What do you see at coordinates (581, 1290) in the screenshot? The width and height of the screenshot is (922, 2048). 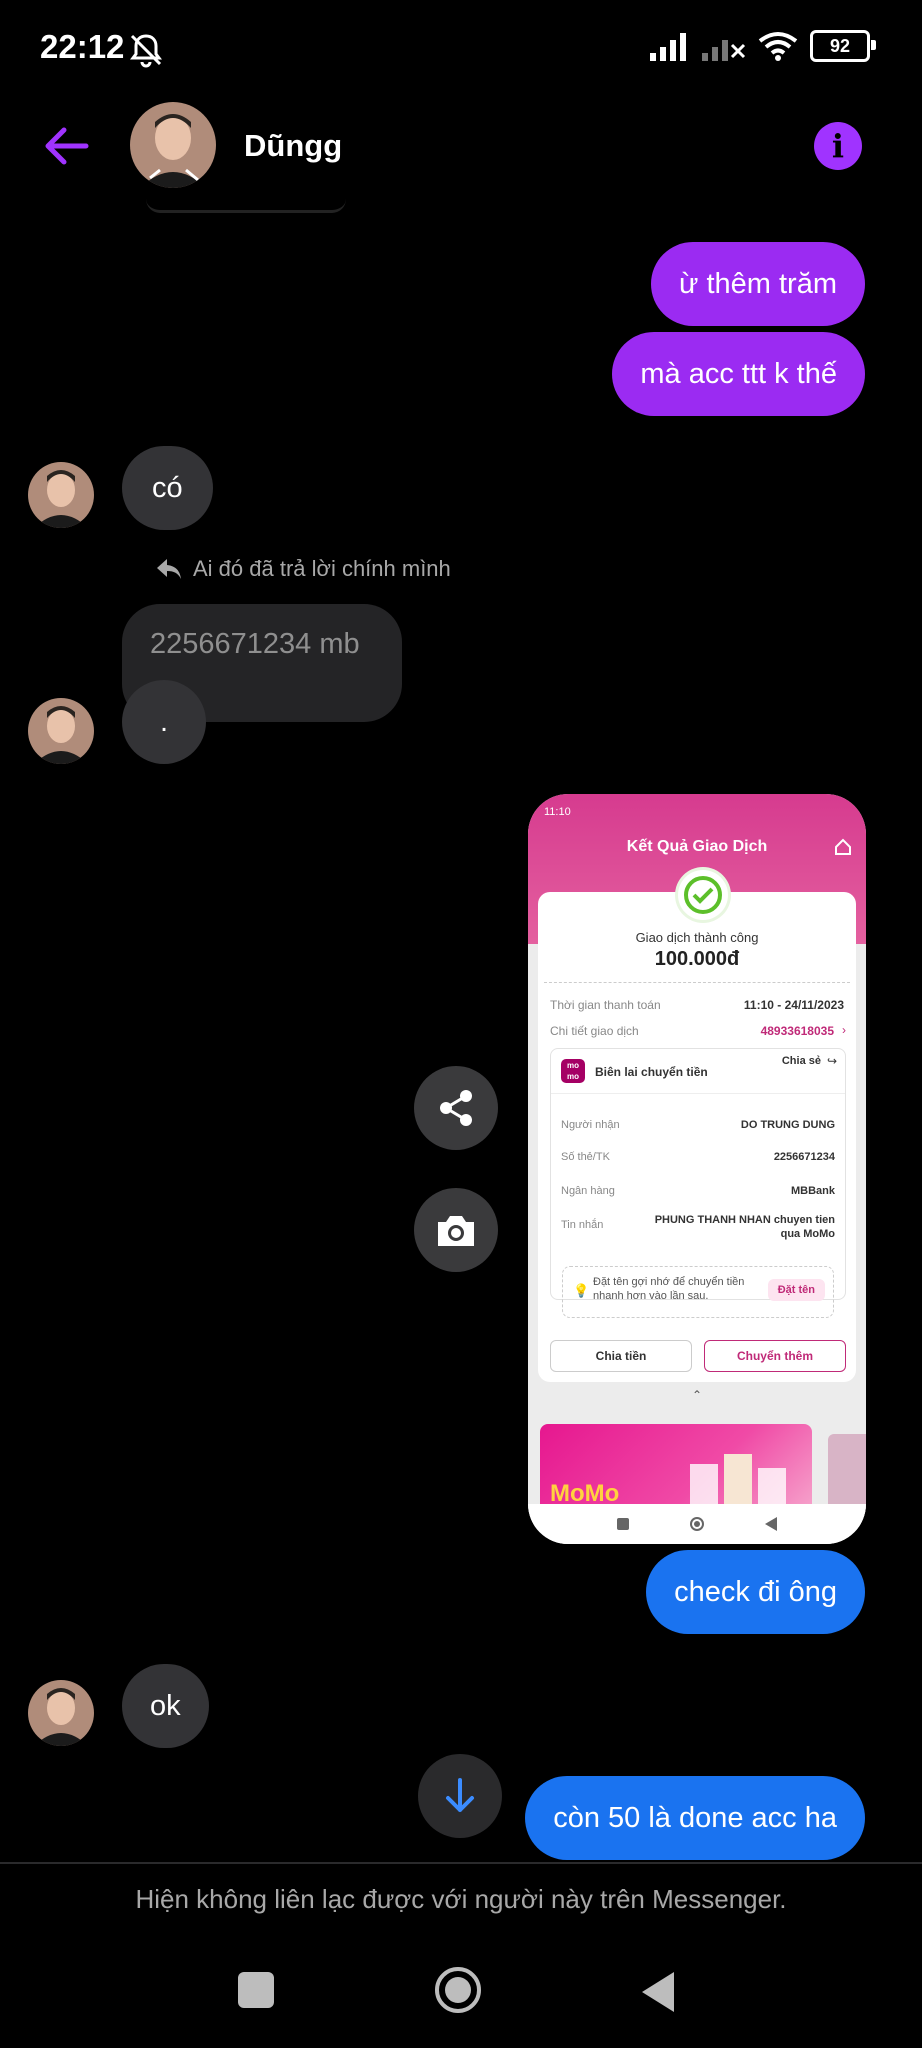 I see `bulb-icon: 💡` at bounding box center [581, 1290].